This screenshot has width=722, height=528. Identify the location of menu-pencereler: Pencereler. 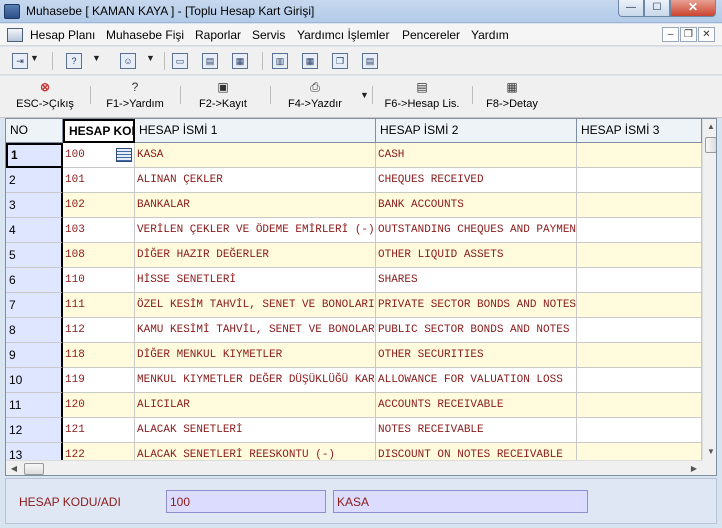
(431, 35).